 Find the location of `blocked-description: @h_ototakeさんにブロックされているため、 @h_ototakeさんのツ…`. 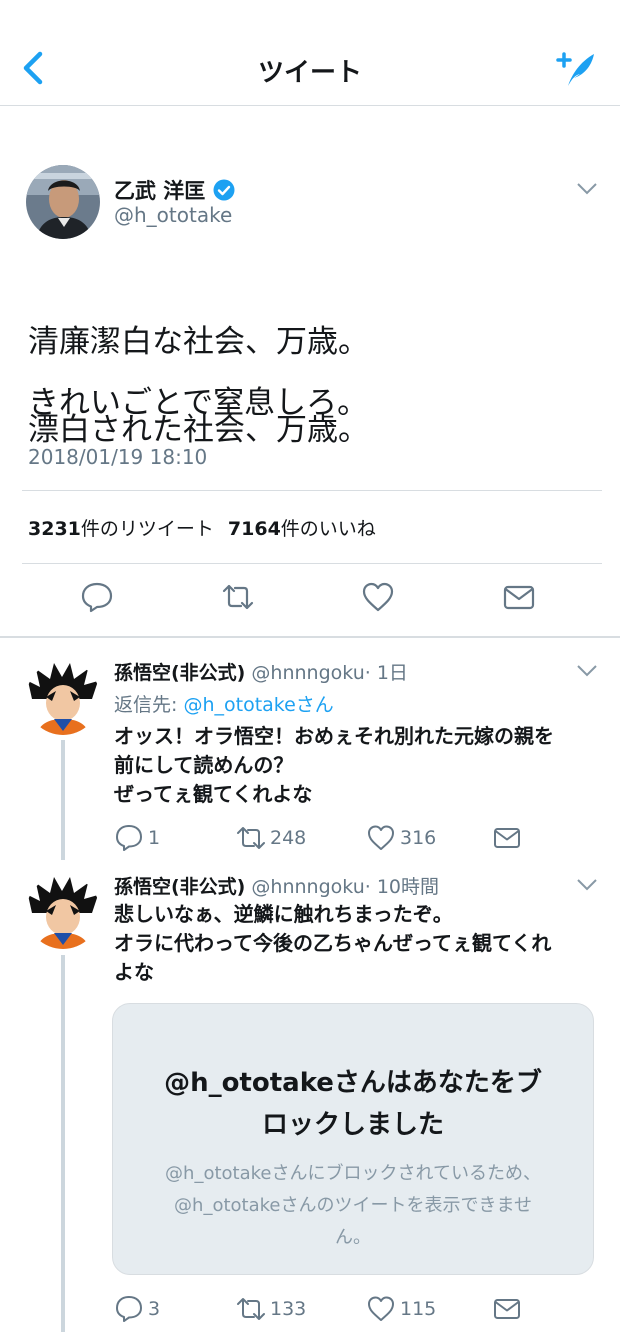

blocked-description: @h_ototakeさんにブロックされているため、 @h_ototakeさんのツ… is located at coordinates (353, 1206).